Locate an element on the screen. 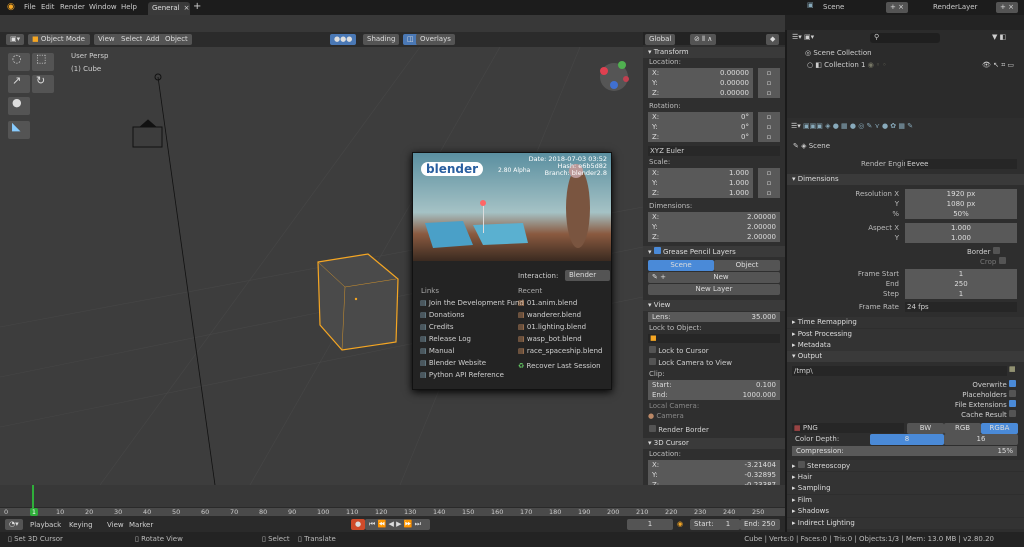  dimensions-field-1: Y: 2.00000 is located at coordinates (714, 227).